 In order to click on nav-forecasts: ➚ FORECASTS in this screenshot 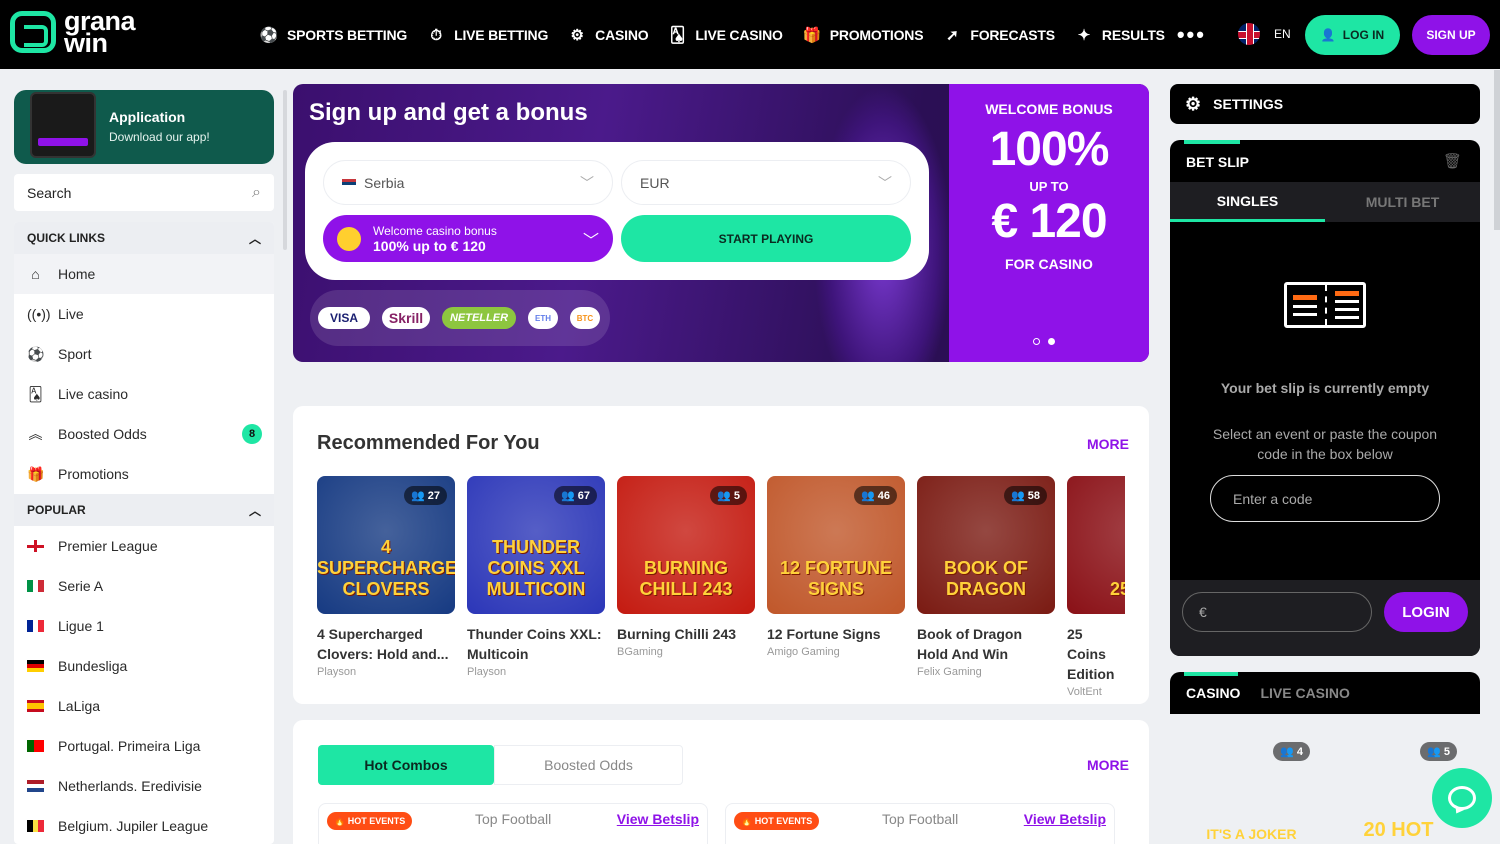, I will do `click(999, 35)`.